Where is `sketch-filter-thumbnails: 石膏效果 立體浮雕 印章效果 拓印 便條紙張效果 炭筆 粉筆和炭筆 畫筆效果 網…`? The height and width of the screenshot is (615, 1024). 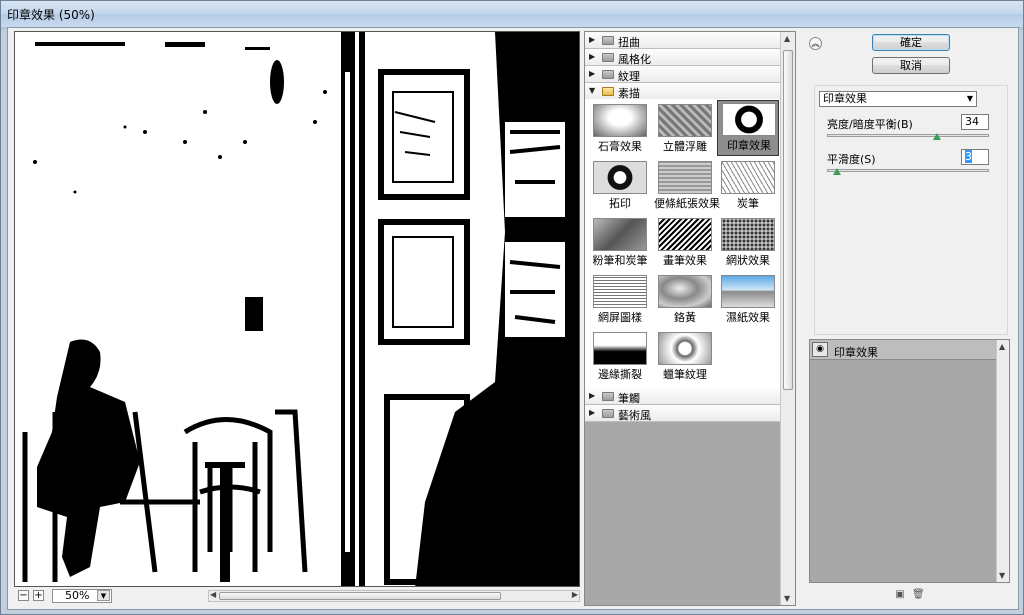 sketch-filter-thumbnails: 石膏效果 立體浮雕 印章效果 拓印 便條紙張效果 炭筆 粉筆和炭筆 畫筆效果 網… is located at coordinates (682, 242).